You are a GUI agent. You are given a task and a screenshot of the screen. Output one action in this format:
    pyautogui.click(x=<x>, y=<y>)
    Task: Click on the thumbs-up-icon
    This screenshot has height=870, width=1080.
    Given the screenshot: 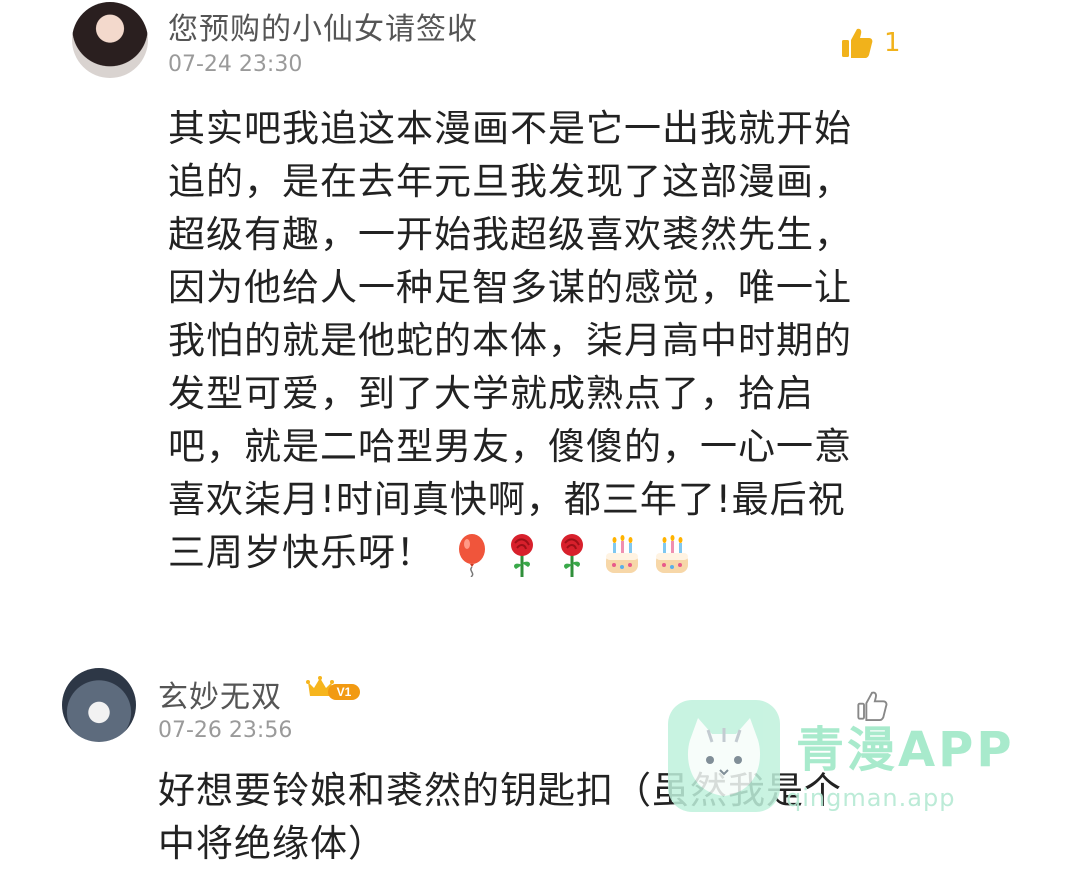 What is the action you would take?
    pyautogui.click(x=857, y=43)
    